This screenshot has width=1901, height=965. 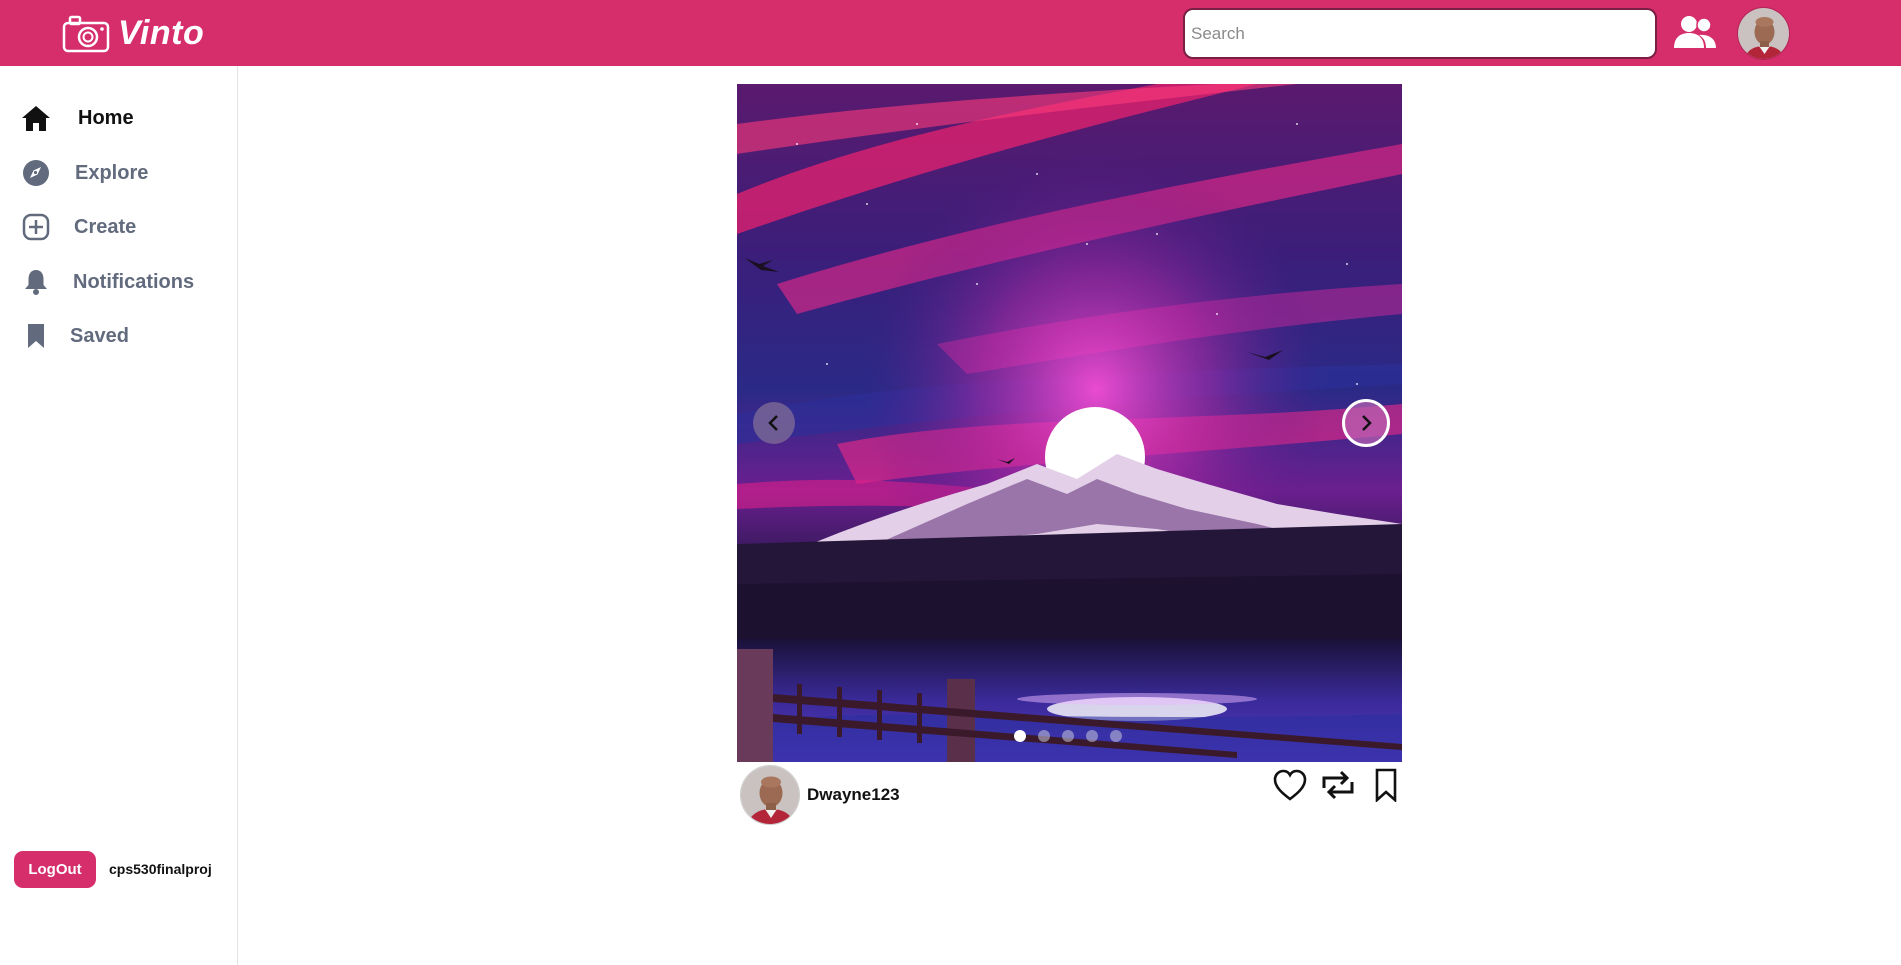 What do you see at coordinates (160, 869) in the screenshot?
I see `current-username: cps530finalproj` at bounding box center [160, 869].